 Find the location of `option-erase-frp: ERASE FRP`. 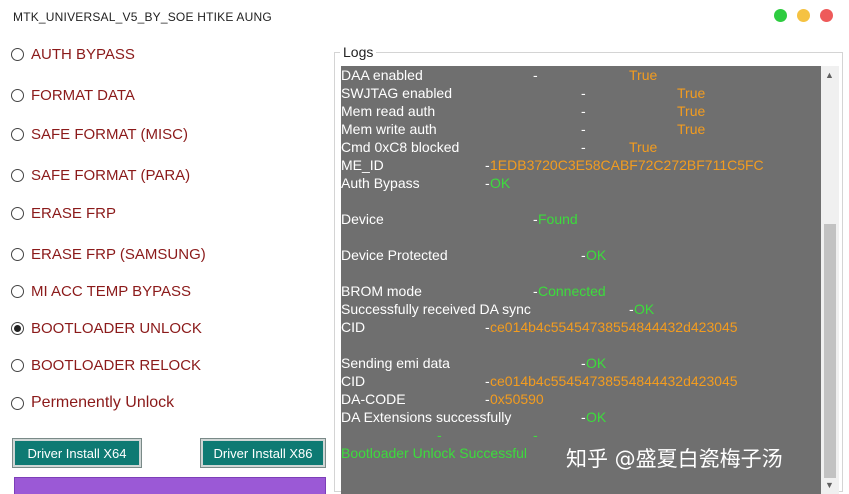

option-erase-frp: ERASE FRP is located at coordinates (63, 213).